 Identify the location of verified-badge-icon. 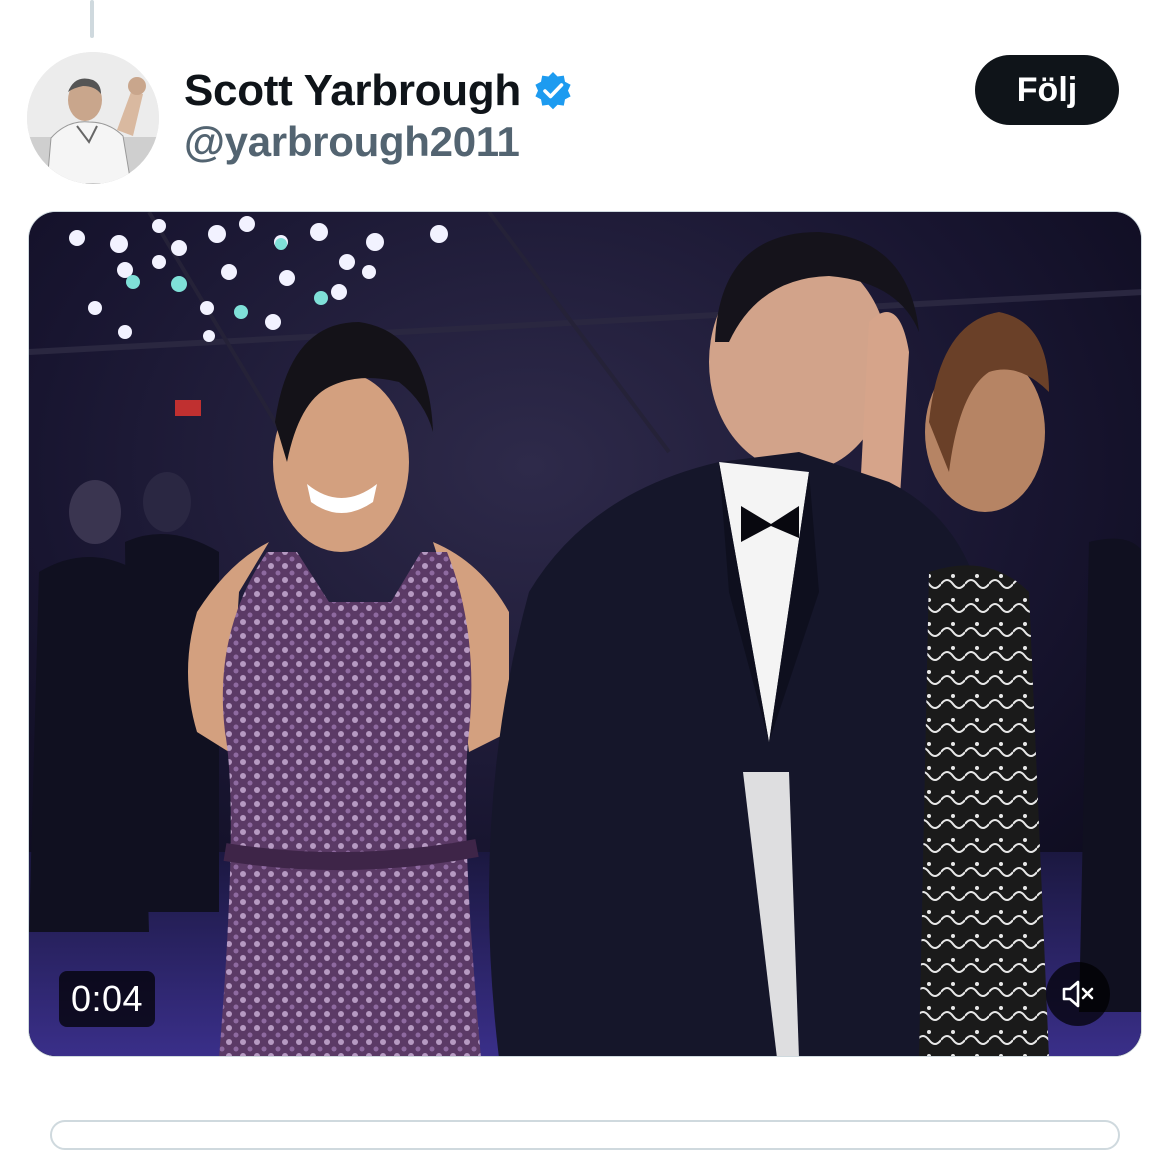
(553, 91).